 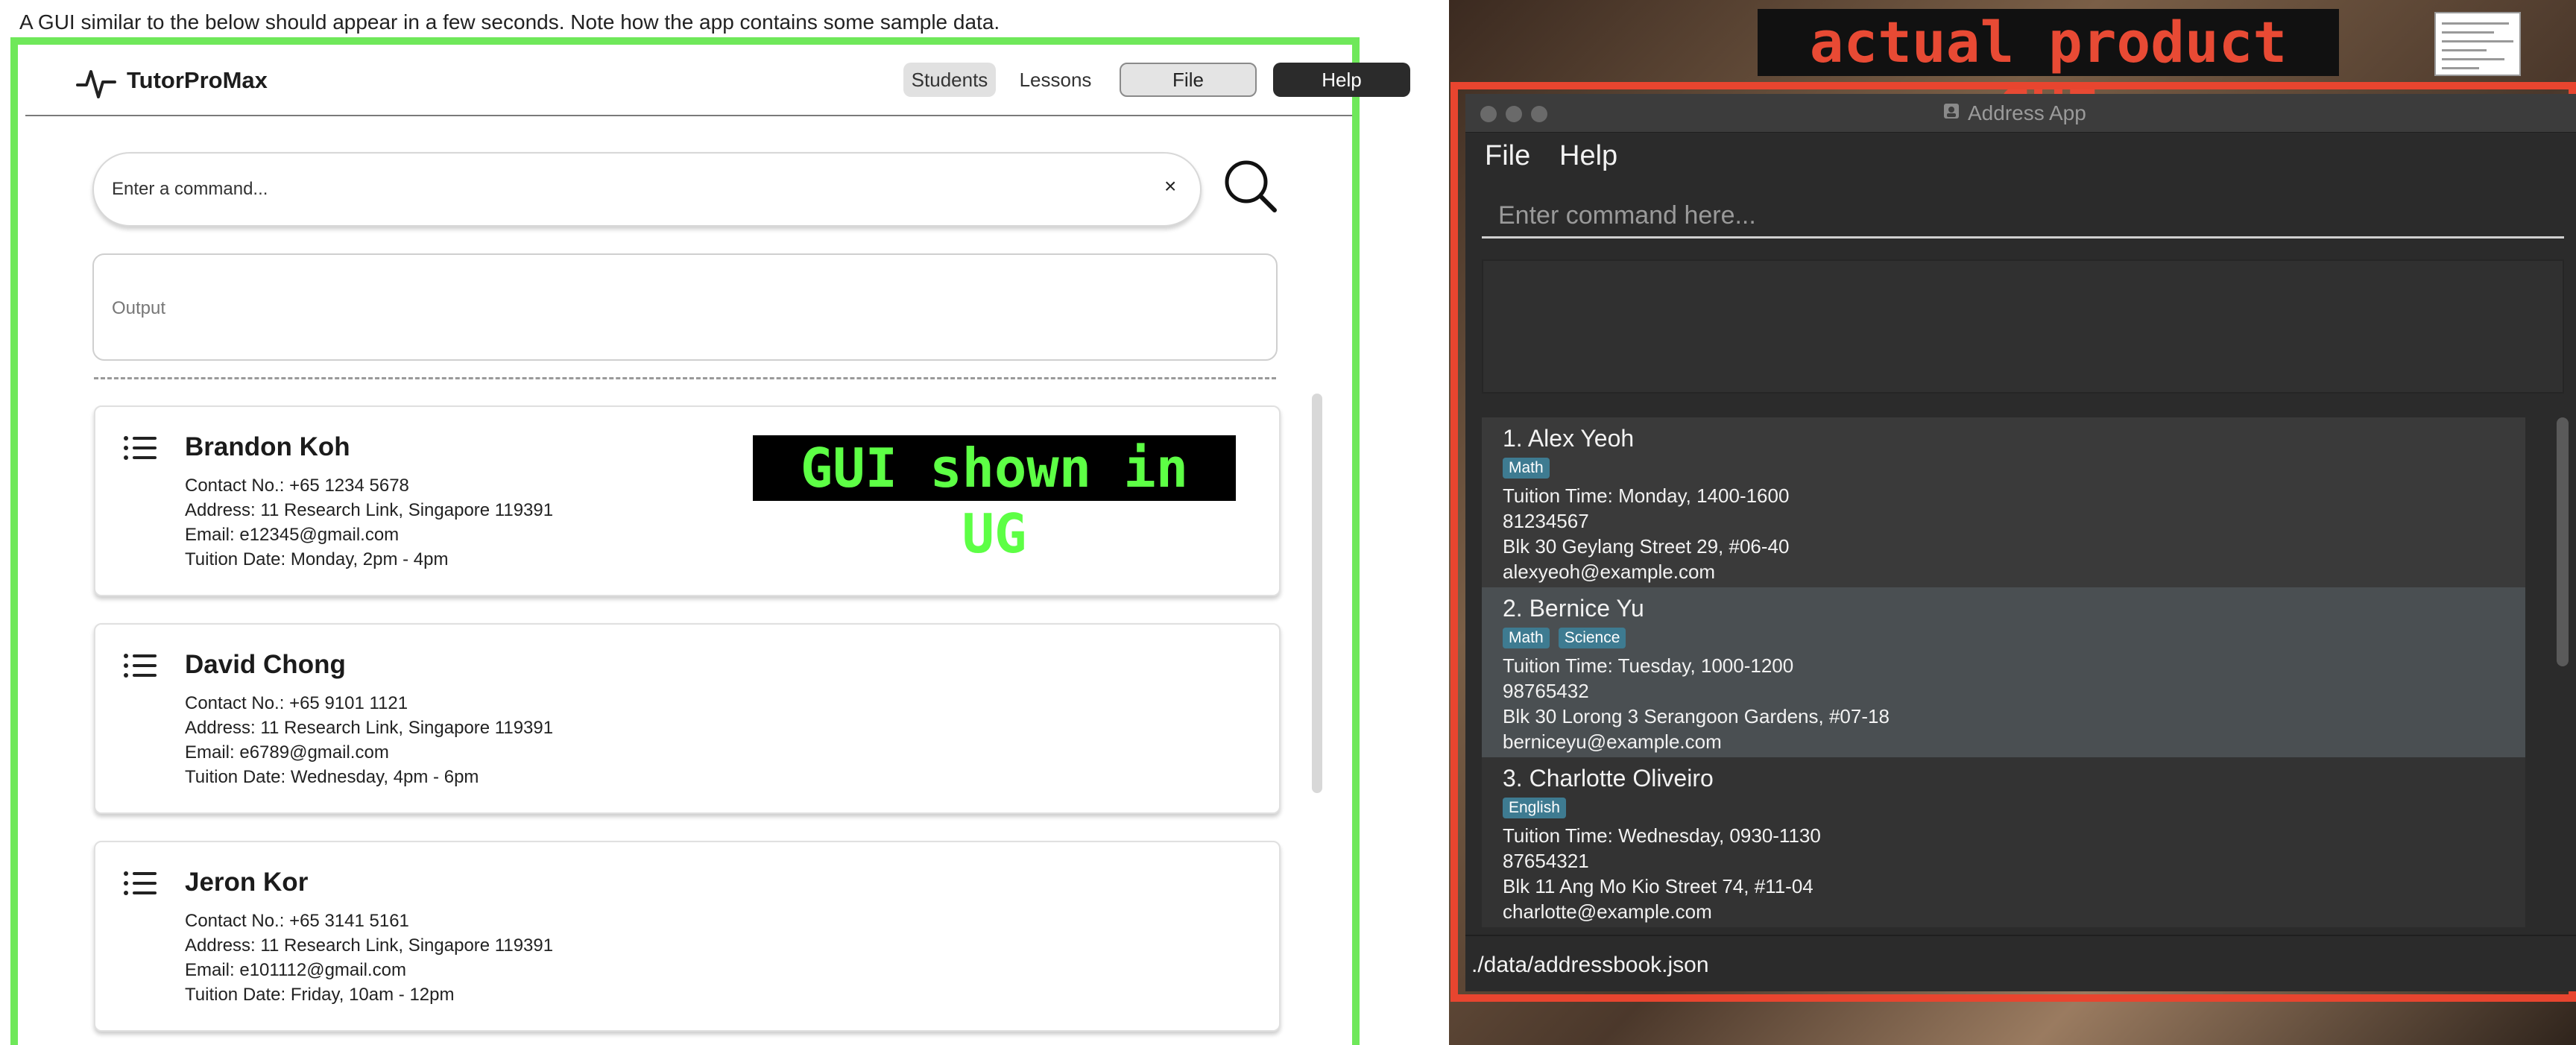 What do you see at coordinates (96, 85) in the screenshot?
I see `pulse-logo-icon` at bounding box center [96, 85].